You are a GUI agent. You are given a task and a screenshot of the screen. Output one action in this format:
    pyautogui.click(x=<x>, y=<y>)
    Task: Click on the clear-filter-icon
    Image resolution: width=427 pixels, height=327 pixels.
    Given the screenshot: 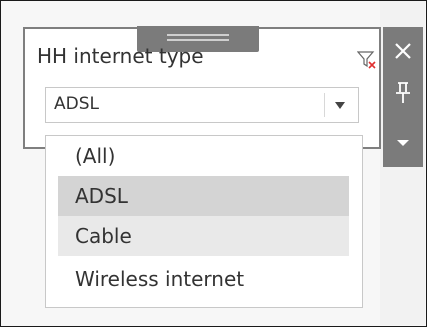 What is the action you would take?
    pyautogui.click(x=367, y=60)
    